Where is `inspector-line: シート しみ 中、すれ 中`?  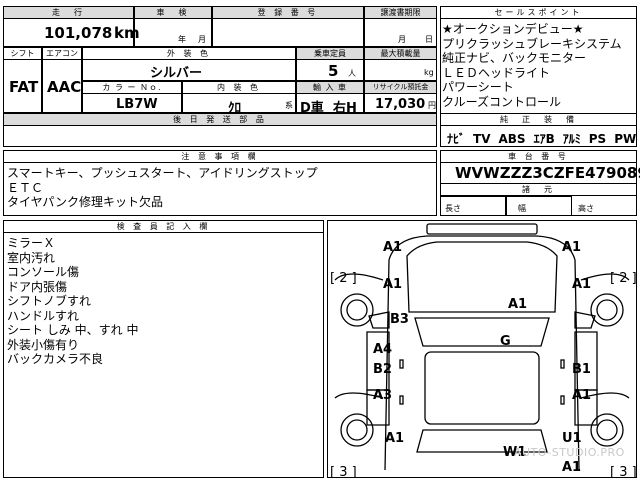 inspector-line: シート しみ 中、すれ 中 is located at coordinates (73, 330).